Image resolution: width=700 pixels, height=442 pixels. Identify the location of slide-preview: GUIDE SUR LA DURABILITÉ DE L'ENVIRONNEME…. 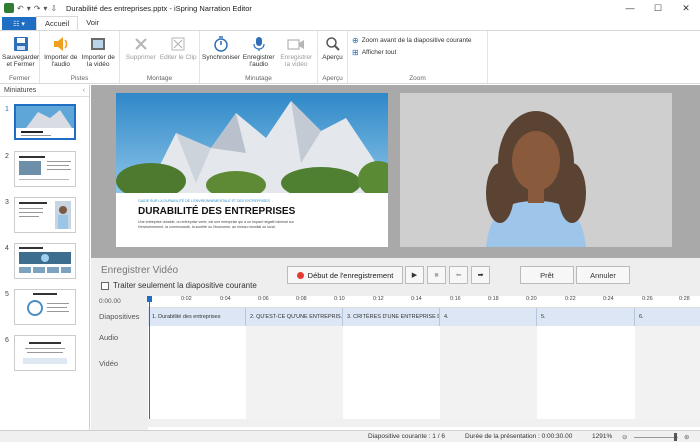
(252, 170).